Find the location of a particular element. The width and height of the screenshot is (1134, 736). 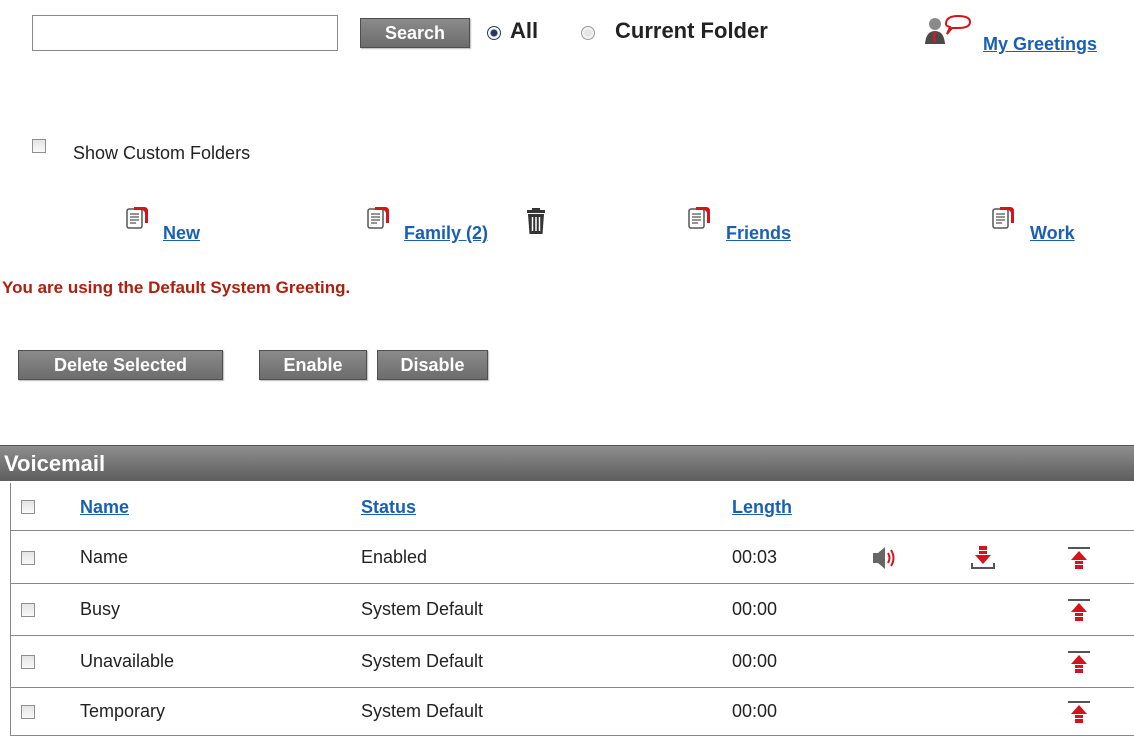

folder-new-icon is located at coordinates (137, 218).